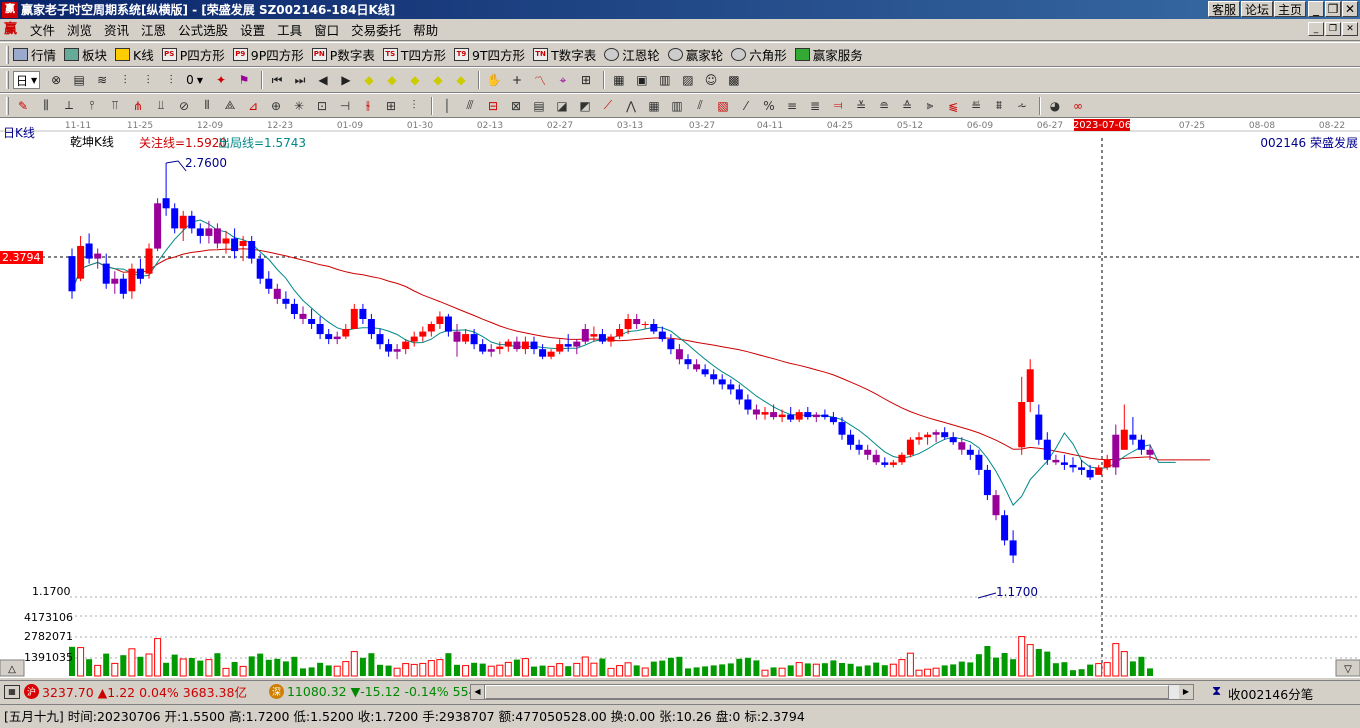 Image resolution: width=1360 pixels, height=728 pixels. I want to click on toolbar-item-p9: P9 9P四方形, so click(268, 54).